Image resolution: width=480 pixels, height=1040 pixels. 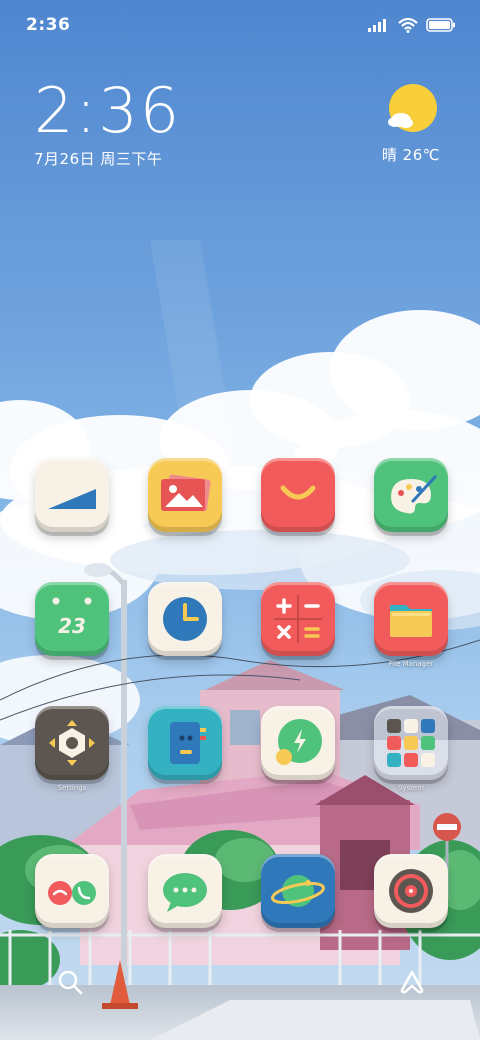 I want to click on app-signal, so click(x=72, y=508).